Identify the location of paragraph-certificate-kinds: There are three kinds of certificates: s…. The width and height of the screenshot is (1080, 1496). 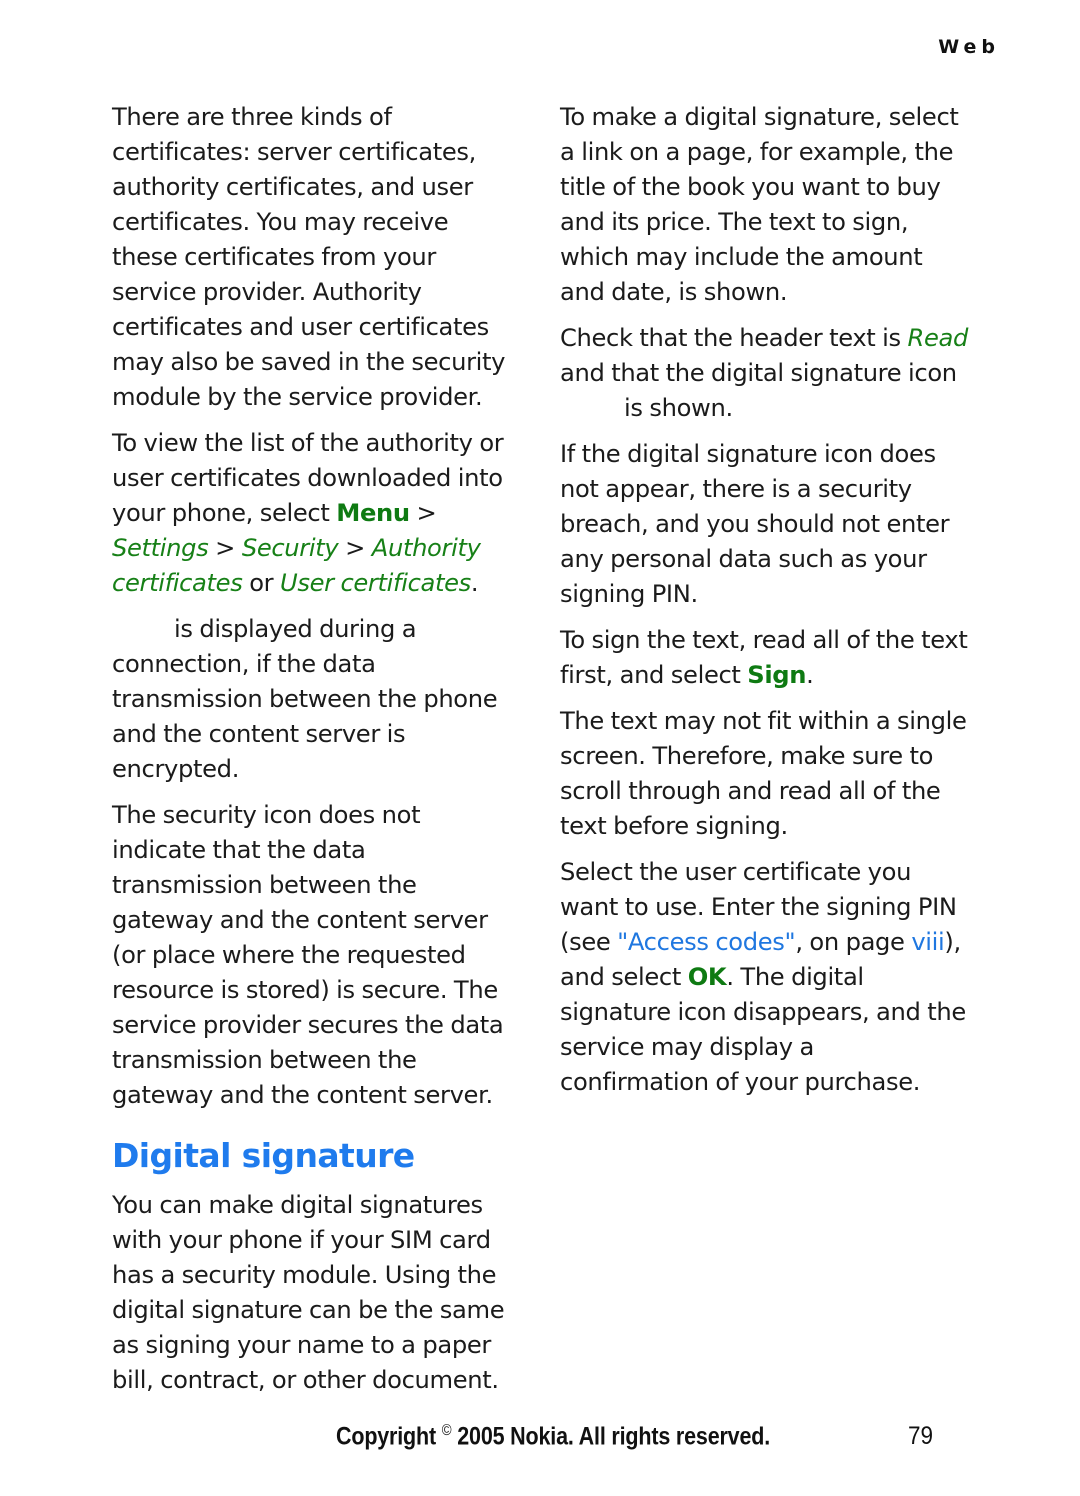
(309, 257).